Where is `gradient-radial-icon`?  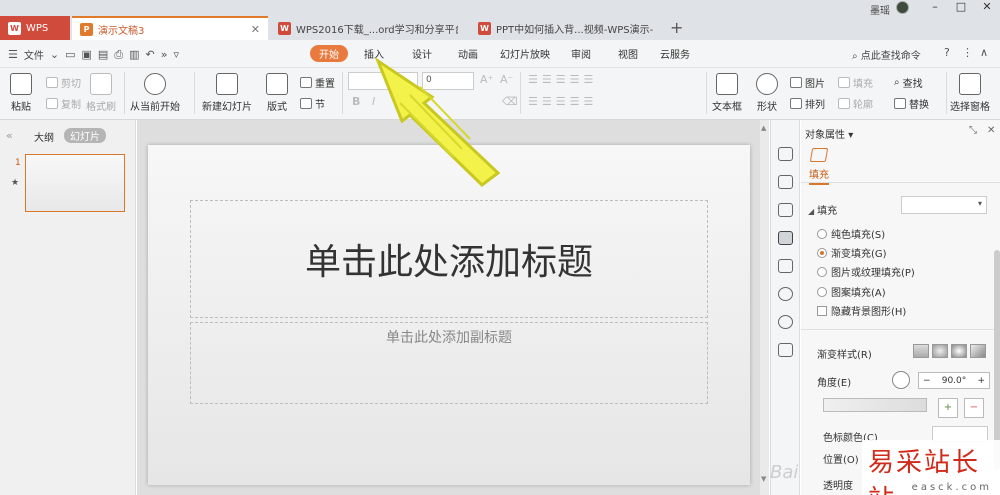
gradient-radial-icon is located at coordinates (940, 351).